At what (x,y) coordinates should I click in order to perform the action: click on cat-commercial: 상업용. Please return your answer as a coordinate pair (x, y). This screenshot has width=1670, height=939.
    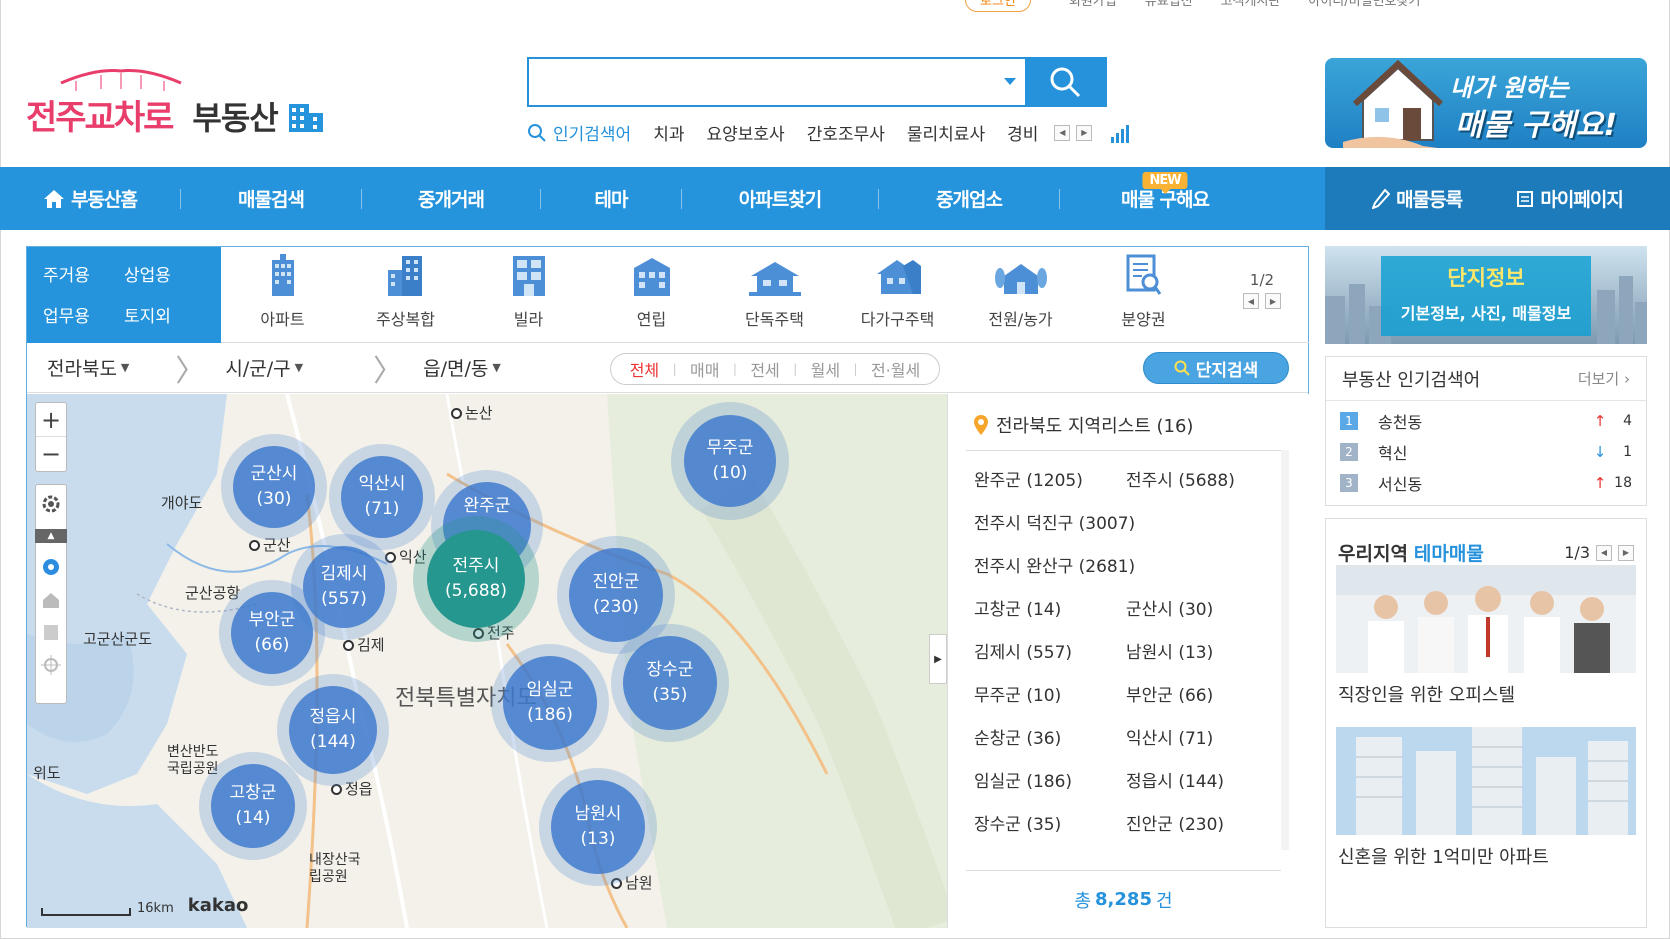
    Looking at the image, I should click on (164, 274).